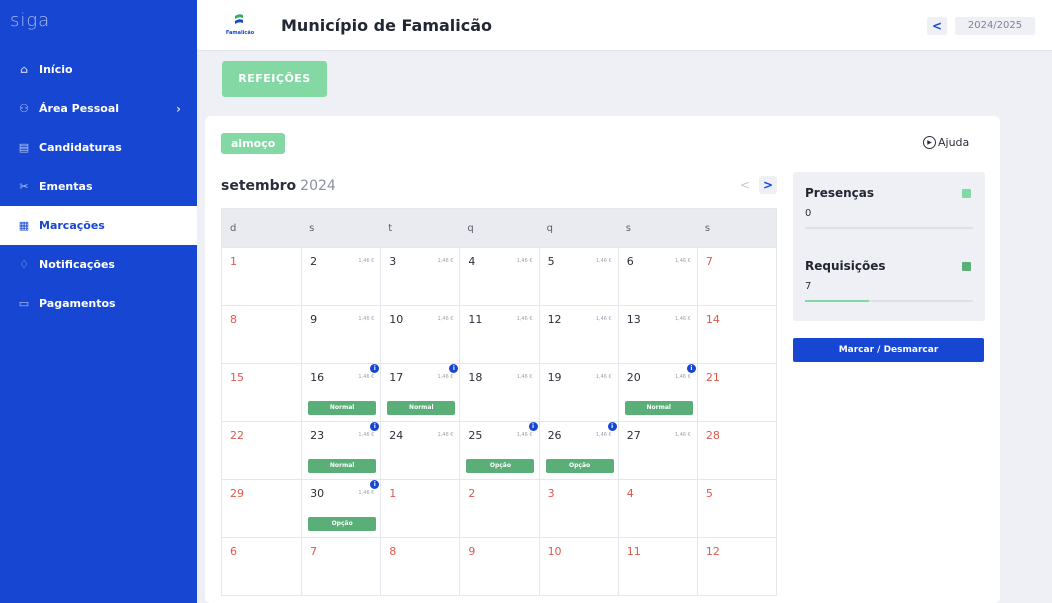  Describe the element at coordinates (253, 143) in the screenshot. I see `meal-type-badge: almoço` at that location.